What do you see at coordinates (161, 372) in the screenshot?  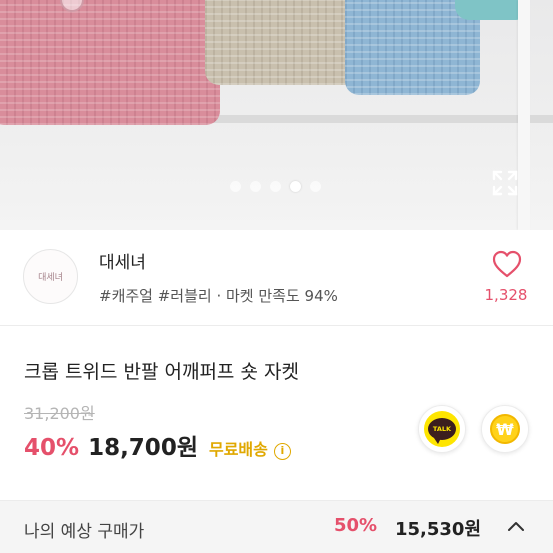 I see `product-title: 크롭 트위드 반팔 어깨퍼프 숏 자켓` at bounding box center [161, 372].